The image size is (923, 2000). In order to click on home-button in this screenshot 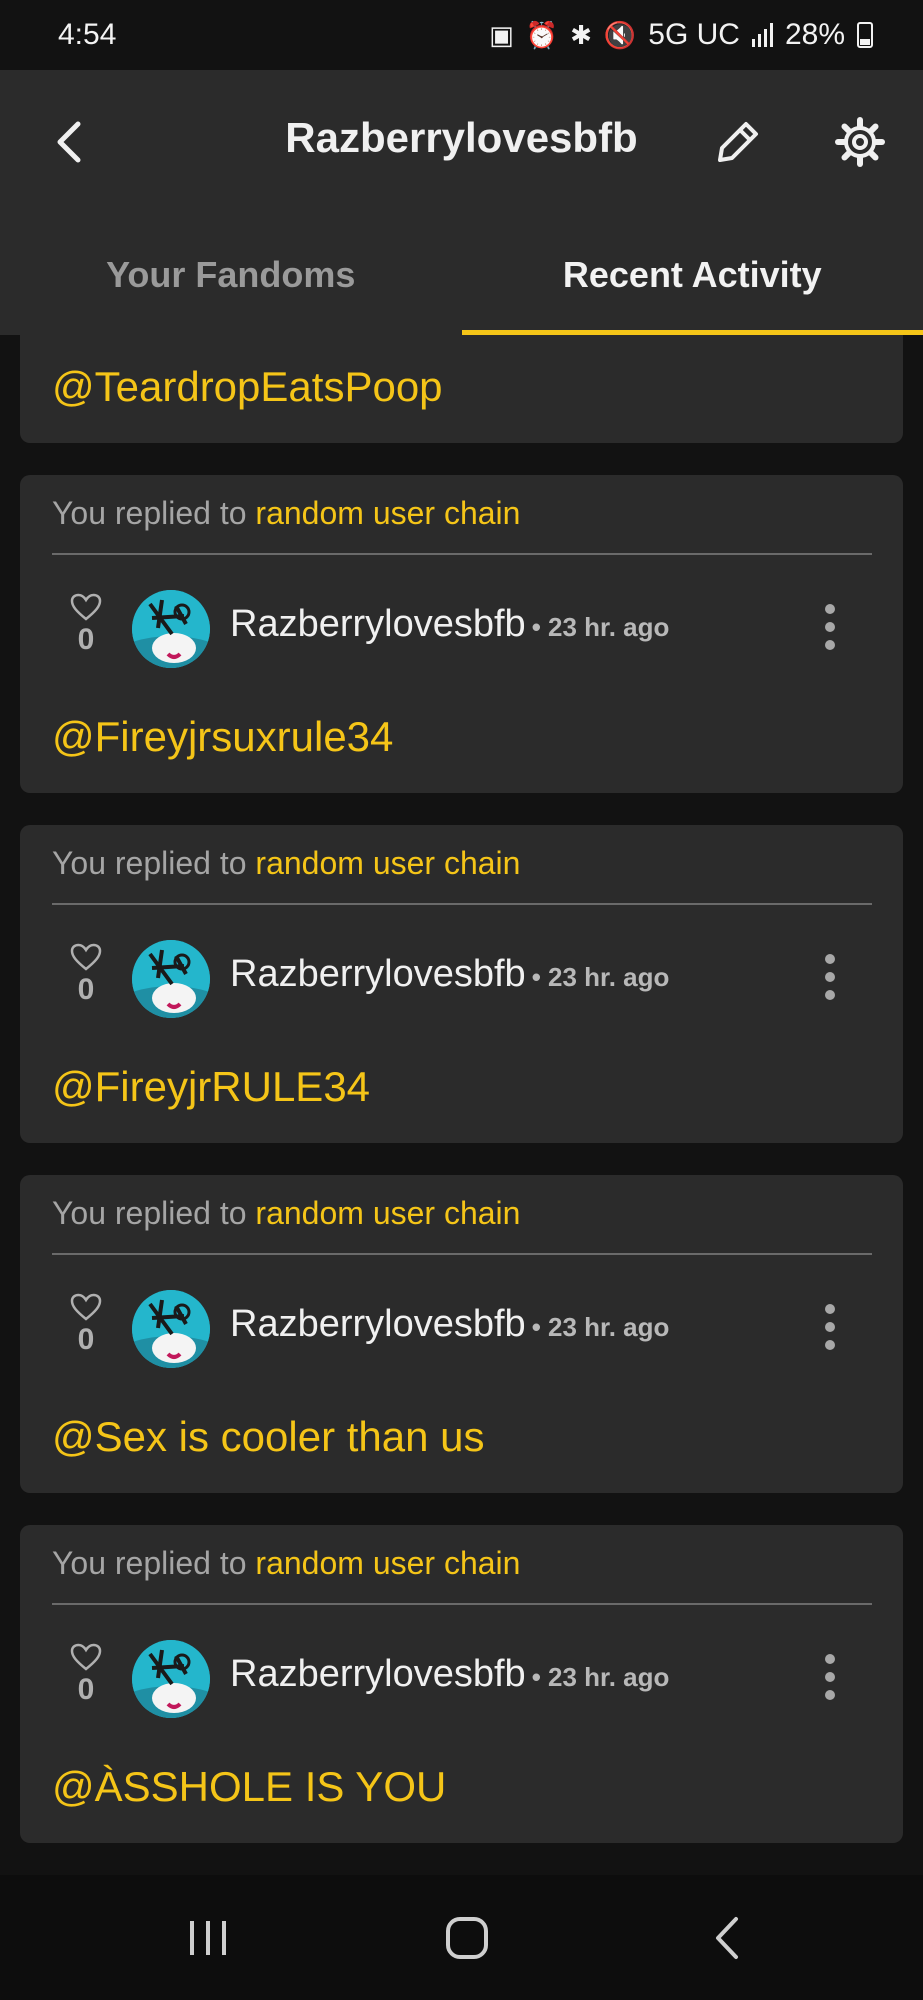, I will do `click(467, 1938)`.